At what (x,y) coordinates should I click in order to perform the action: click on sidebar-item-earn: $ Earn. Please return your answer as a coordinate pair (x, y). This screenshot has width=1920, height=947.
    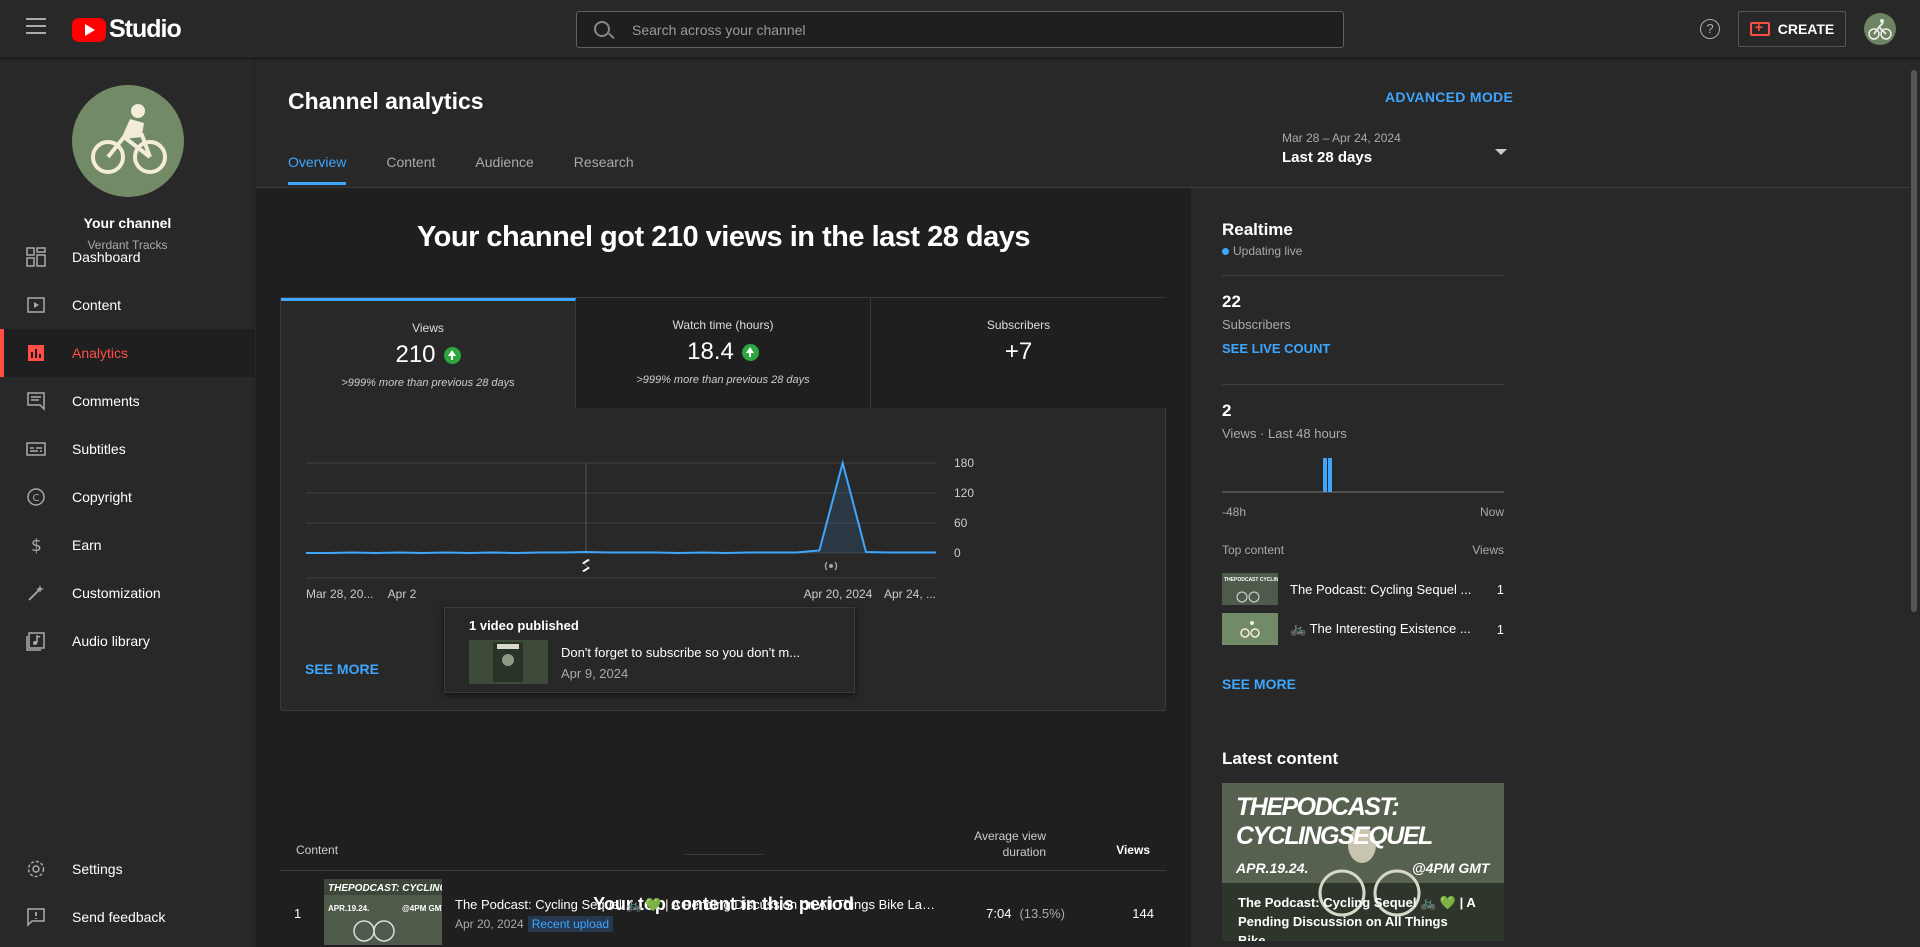
    Looking at the image, I should click on (127, 545).